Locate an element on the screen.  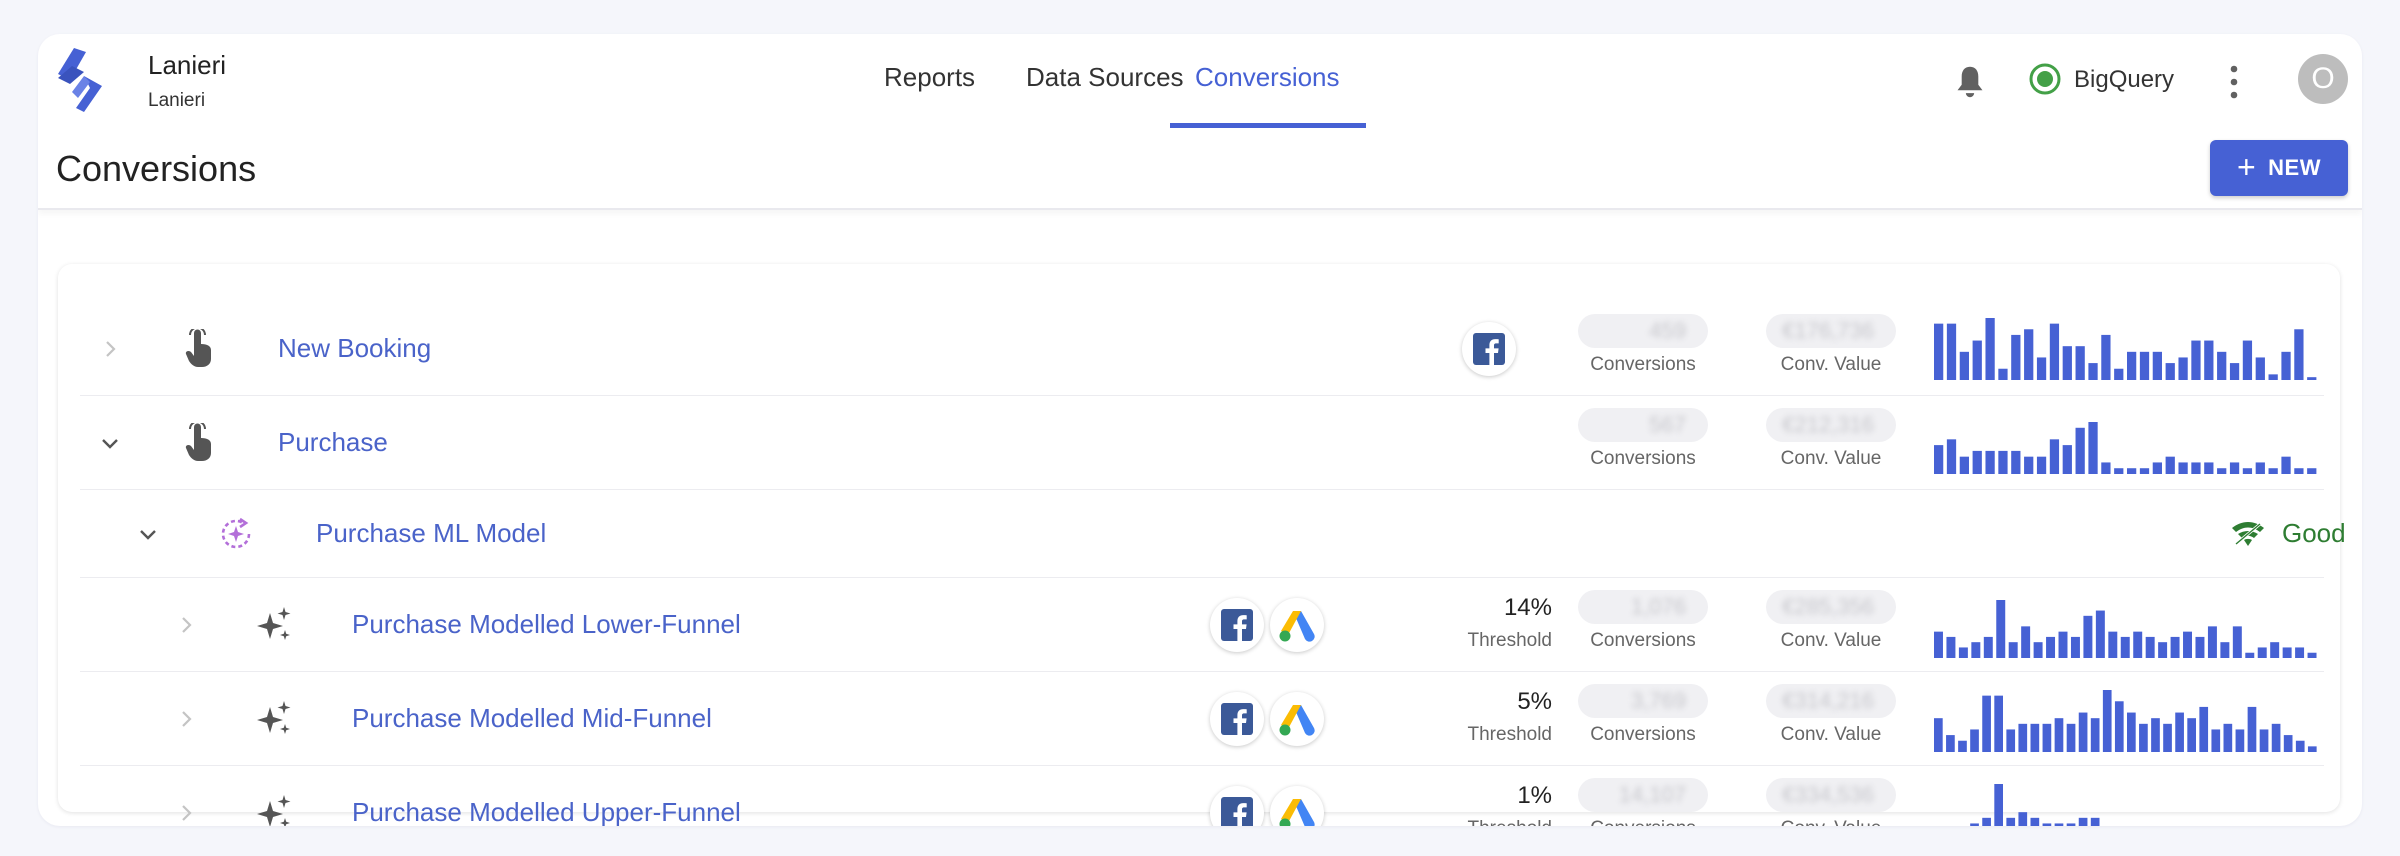
conv-value-amount: €212,316 is located at coordinates (1831, 425).